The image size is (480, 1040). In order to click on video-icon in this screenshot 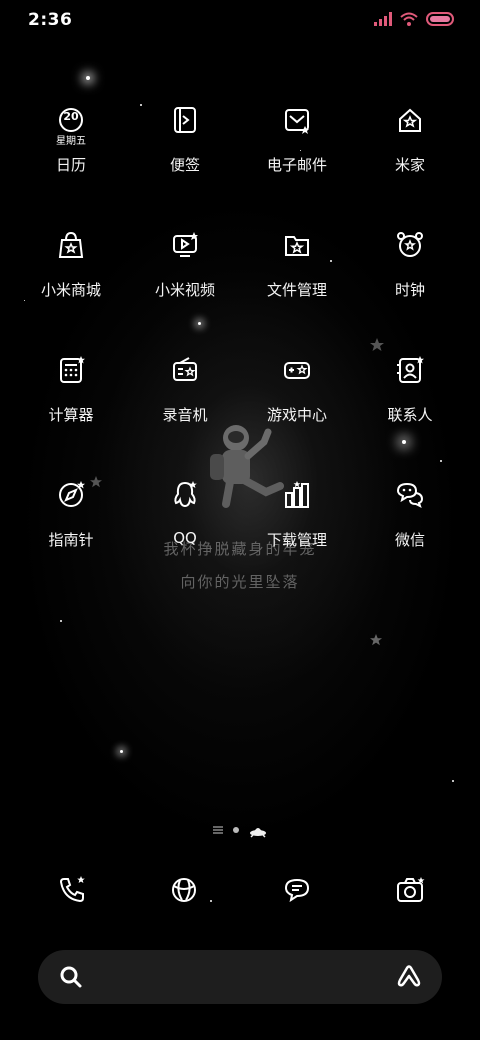, I will do `click(185, 245)`.